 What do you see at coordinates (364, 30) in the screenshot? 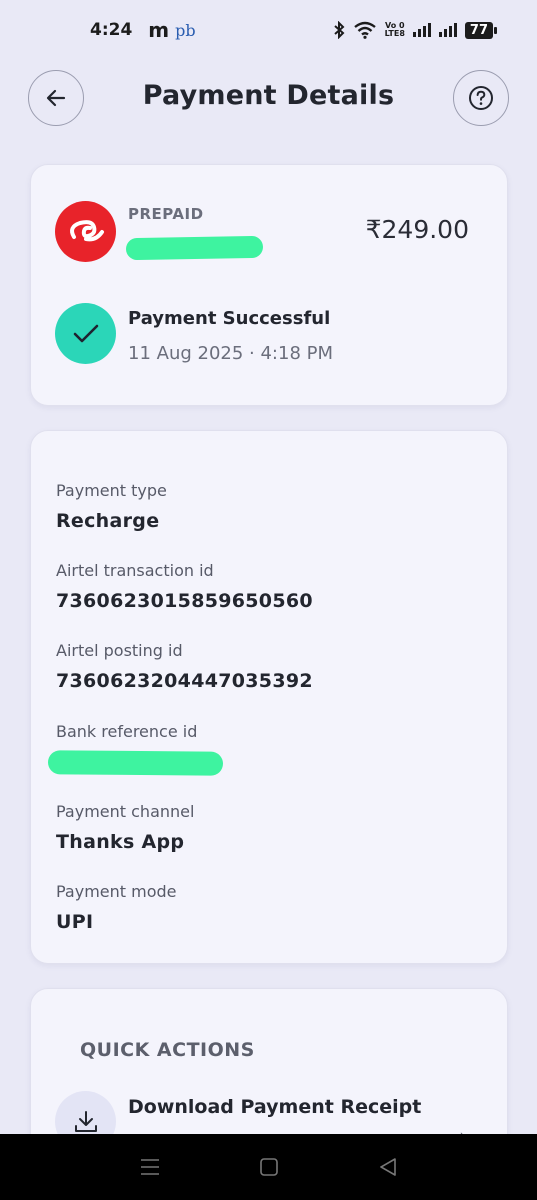
I see `wifi-icon` at bounding box center [364, 30].